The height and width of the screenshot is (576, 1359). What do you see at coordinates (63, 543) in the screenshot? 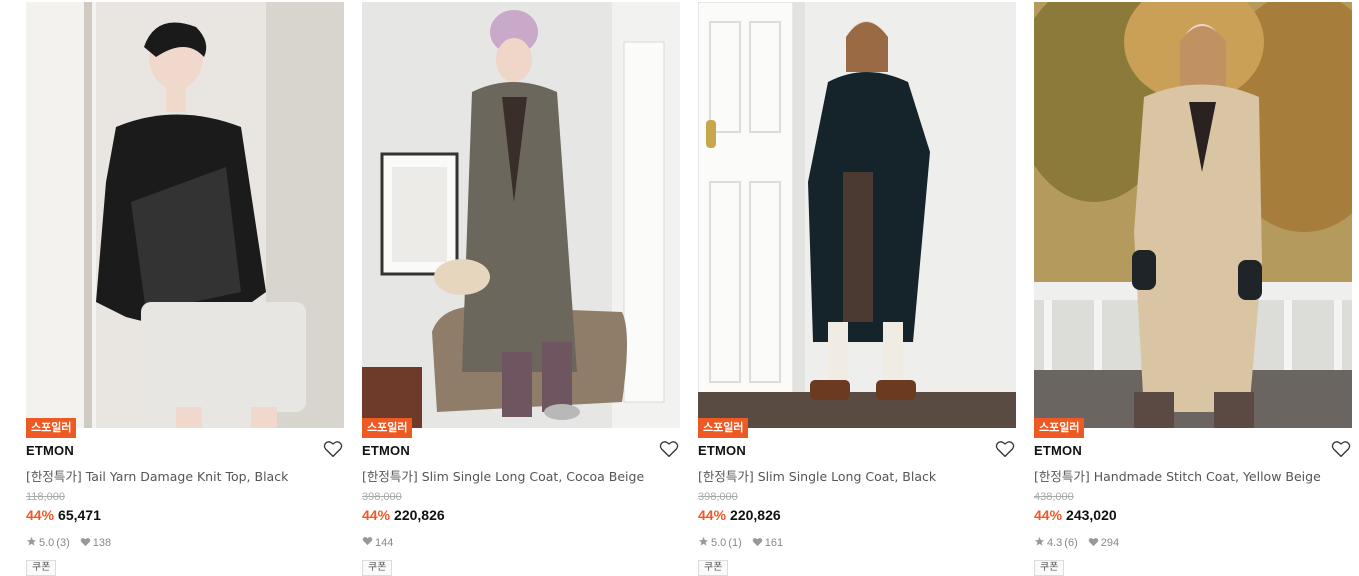
I see `review-count: (3)` at bounding box center [63, 543].